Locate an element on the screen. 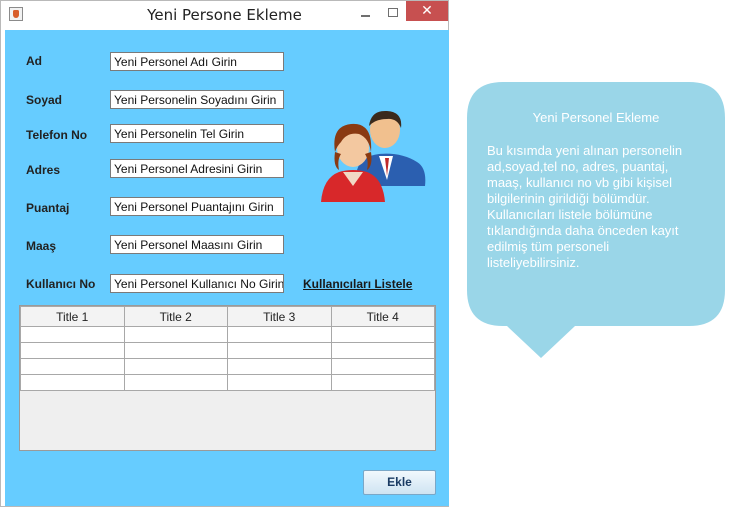 The image size is (743, 507). label-ad: Ad is located at coordinates (34, 61).